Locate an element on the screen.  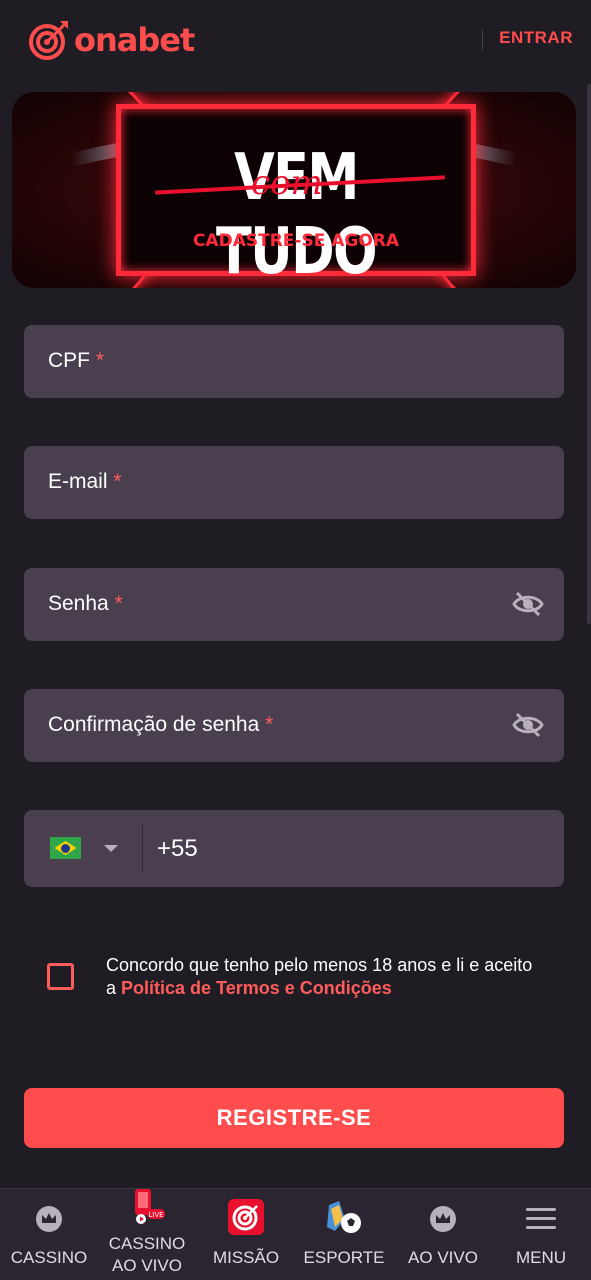
banner-frame: VEM TUDO com CADASTRE-SE AGORA is located at coordinates (296, 196).